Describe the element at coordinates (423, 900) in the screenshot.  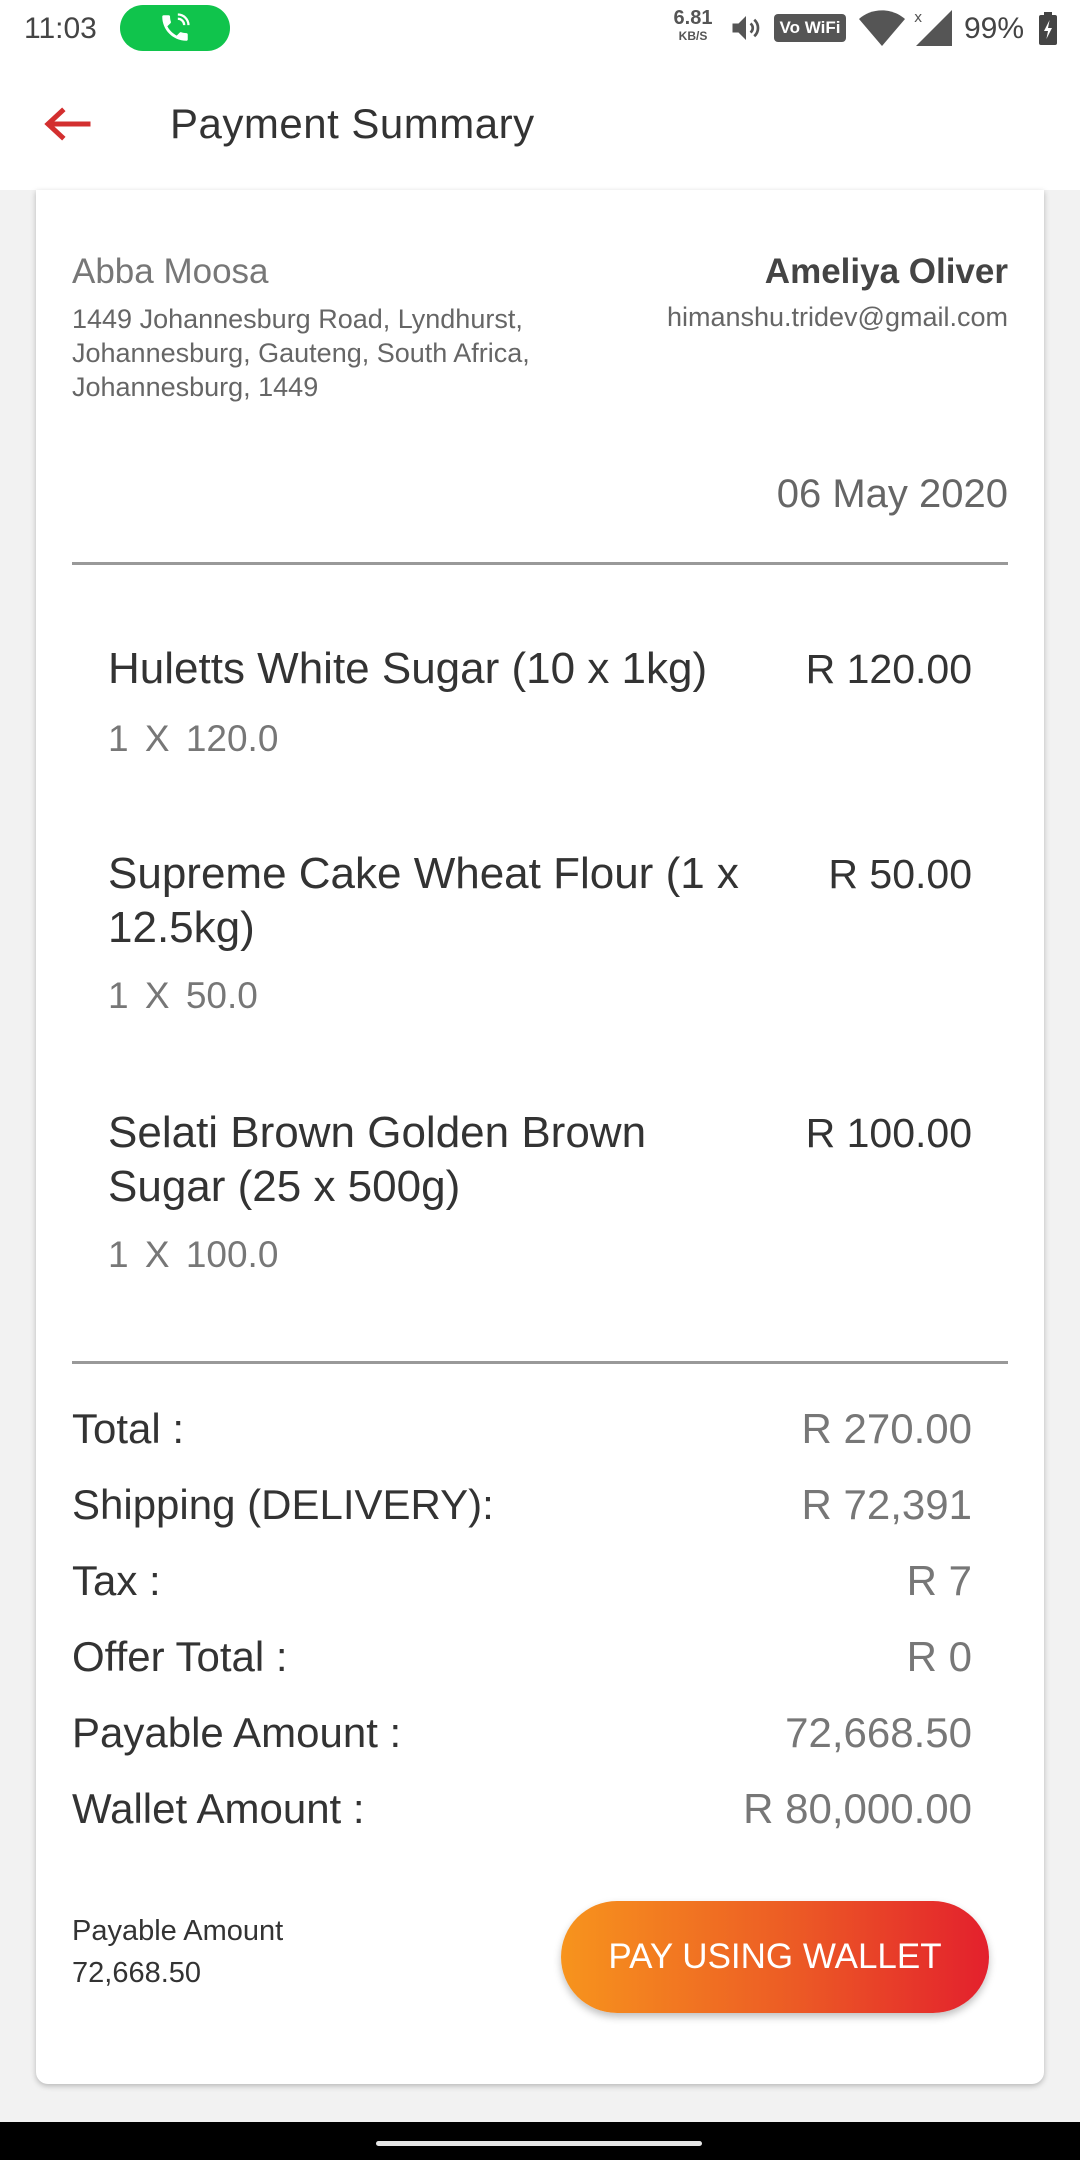
I see `item-name: Supreme Cake Wheat Flour (1 x 12.5kg)` at that location.